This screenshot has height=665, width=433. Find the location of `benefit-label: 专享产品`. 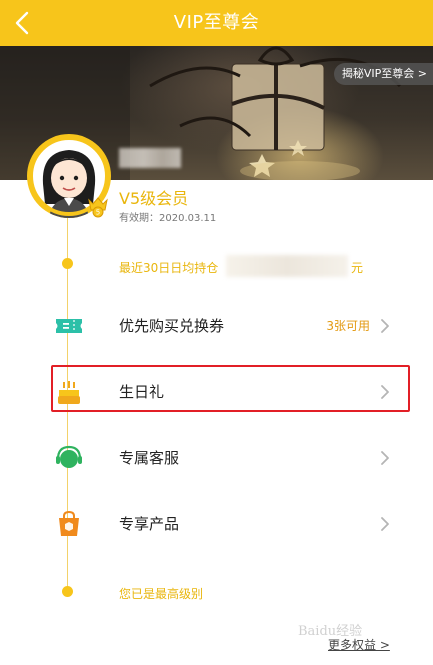

benefit-label: 专享产品 is located at coordinates (149, 524).